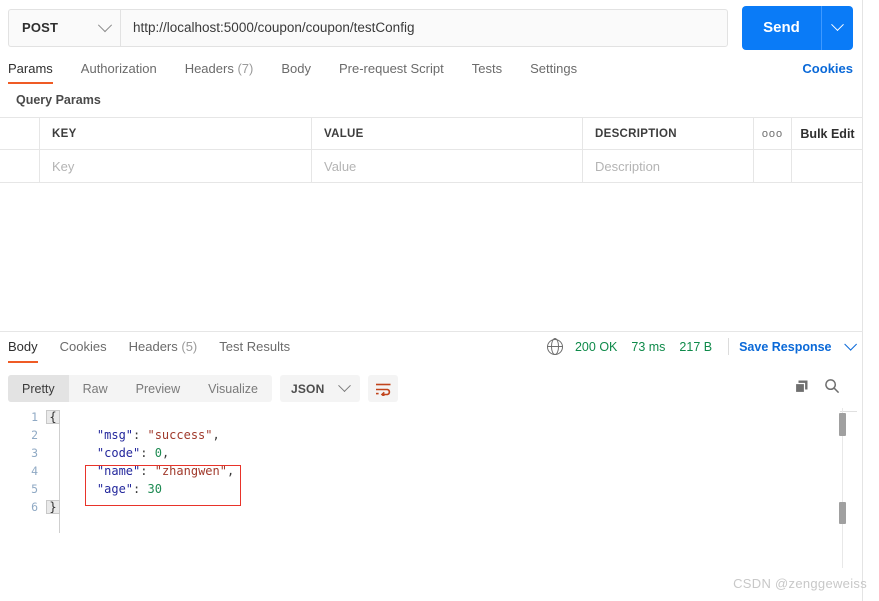  What do you see at coordinates (189, 346) in the screenshot?
I see `tab-count: (5)` at bounding box center [189, 346].